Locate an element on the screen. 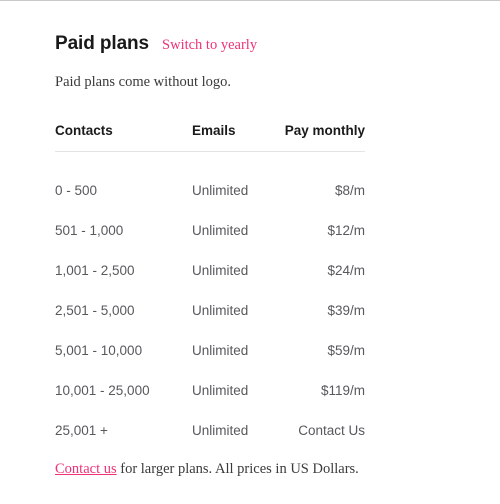 This screenshot has width=500, height=504. table-row: 1,001 - 2,500 Unlimited $24/m is located at coordinates (210, 270).